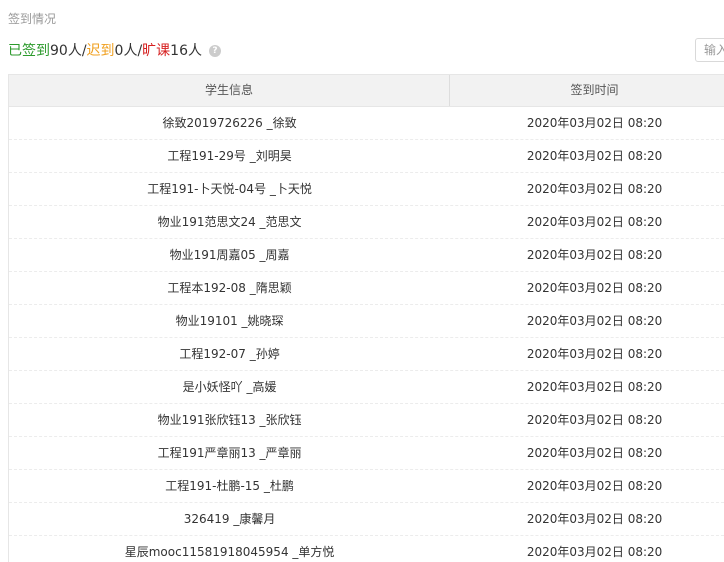  Describe the element at coordinates (366, 288) in the screenshot. I see `table-row: 工程本192-08 _隋思颖 2020年03月02日 08:20` at that location.